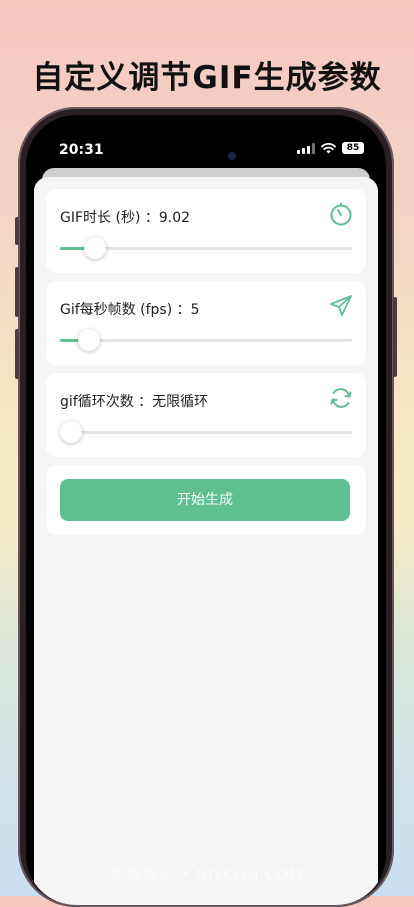  What do you see at coordinates (95, 248) in the screenshot?
I see `duration-slider-thumb` at bounding box center [95, 248].